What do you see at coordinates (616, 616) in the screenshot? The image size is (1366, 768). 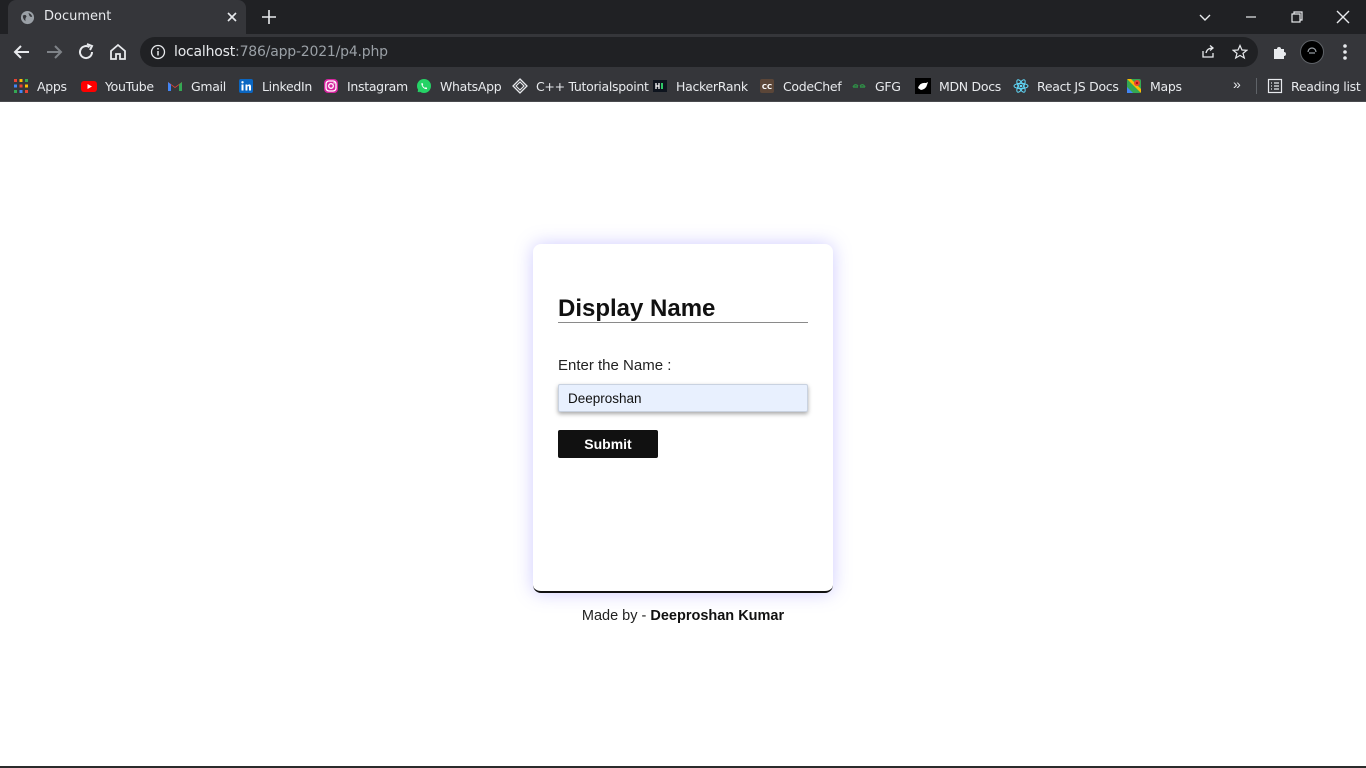 I see `credit-prefix: Made by -` at bounding box center [616, 616].